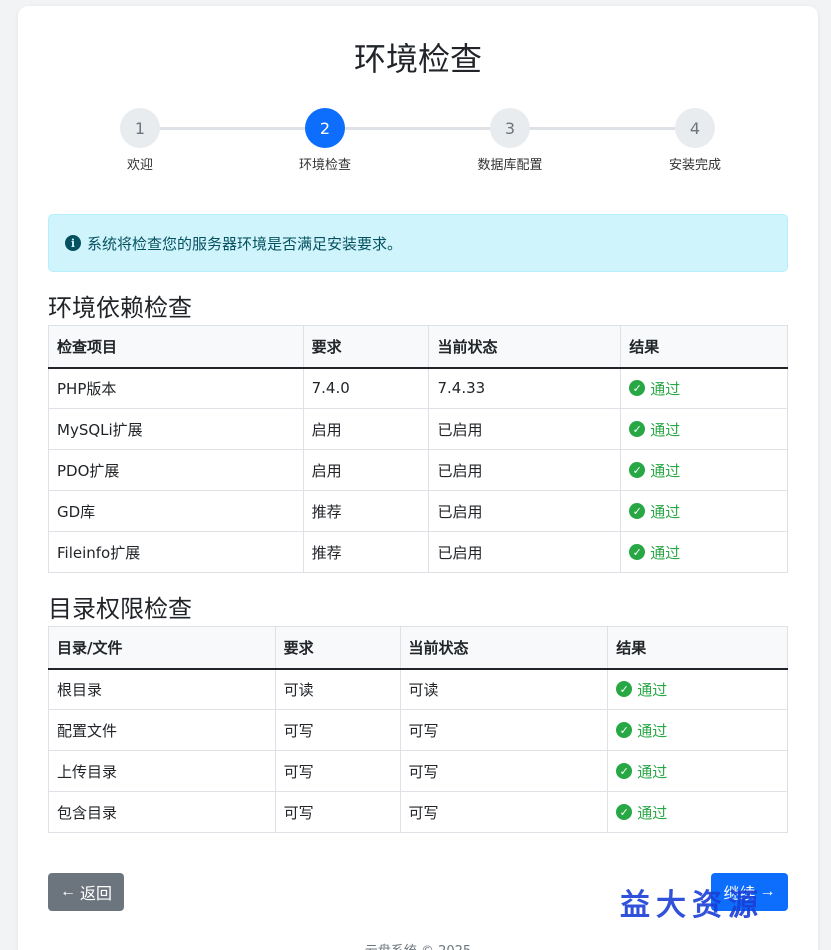 The height and width of the screenshot is (950, 831). Describe the element at coordinates (73, 243) in the screenshot. I see `info-icon: i` at that location.